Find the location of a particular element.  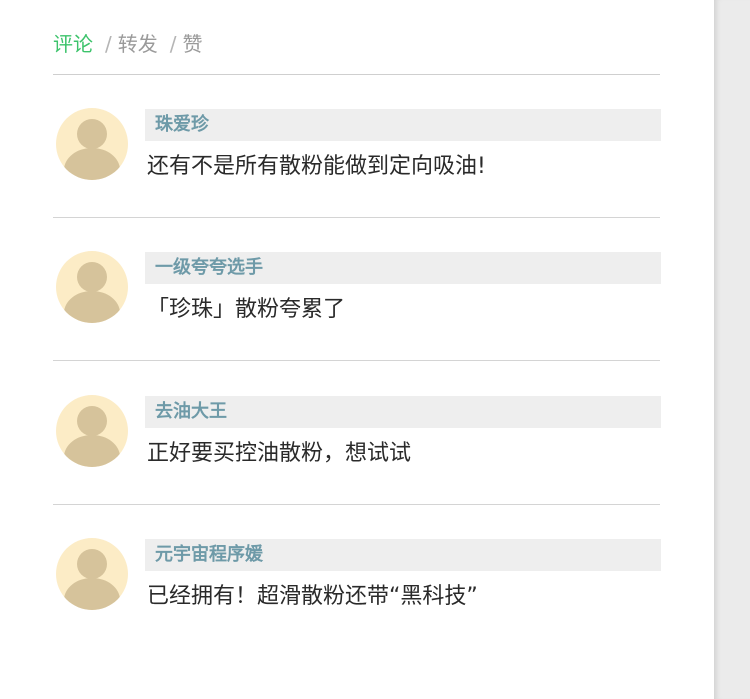

comment-username: 一级夸夸选手 is located at coordinates (209, 268).